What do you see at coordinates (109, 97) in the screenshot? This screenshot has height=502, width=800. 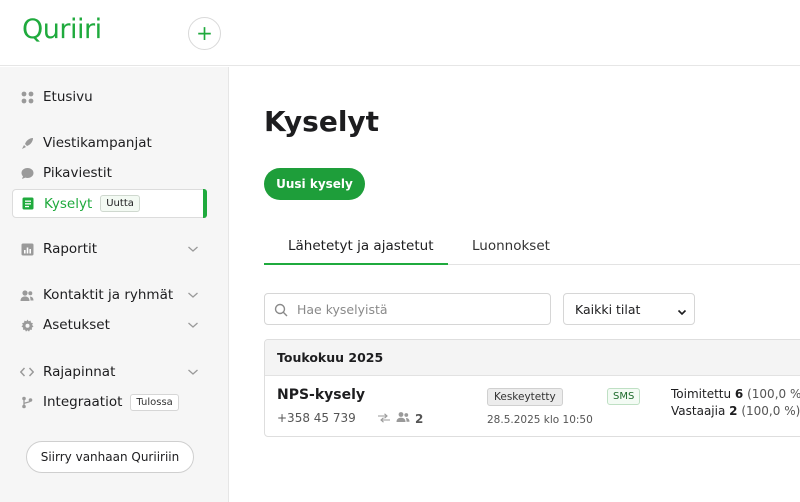 I see `sidebar-item-home: Etusivu` at bounding box center [109, 97].